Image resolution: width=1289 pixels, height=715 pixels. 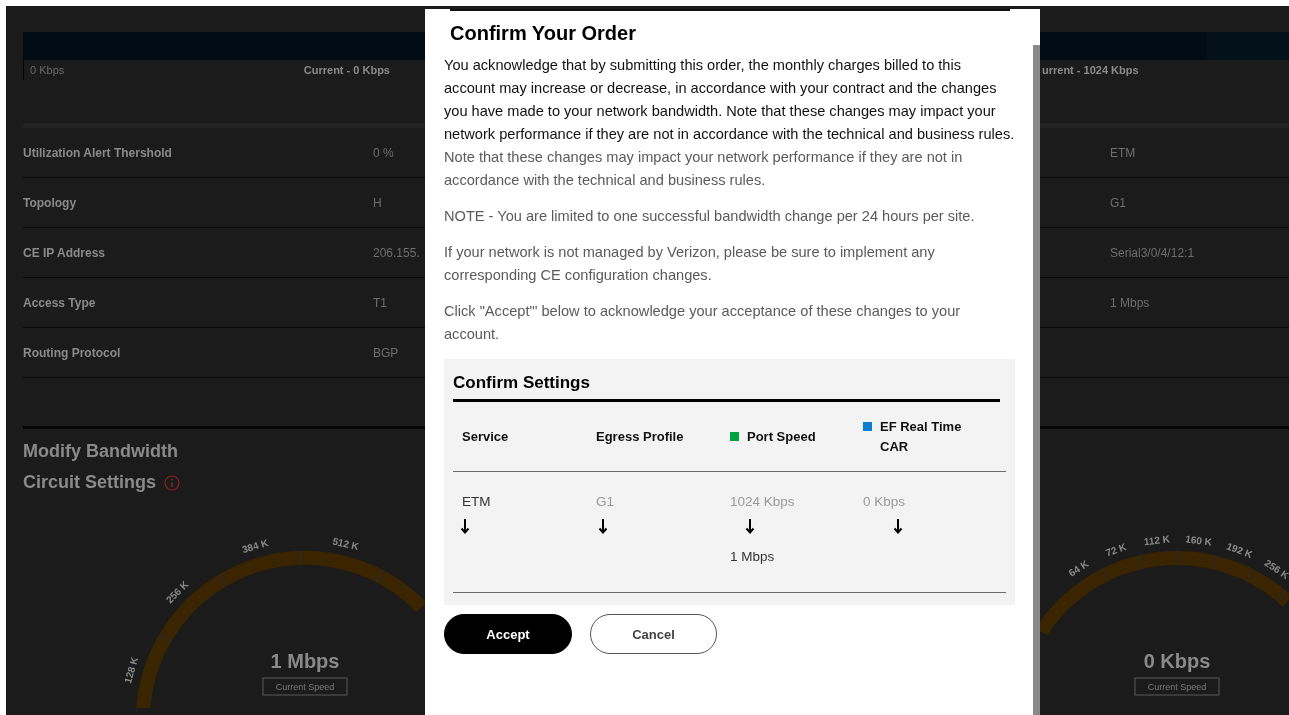 I want to click on detail-value: 206.155., so click(x=397, y=252).